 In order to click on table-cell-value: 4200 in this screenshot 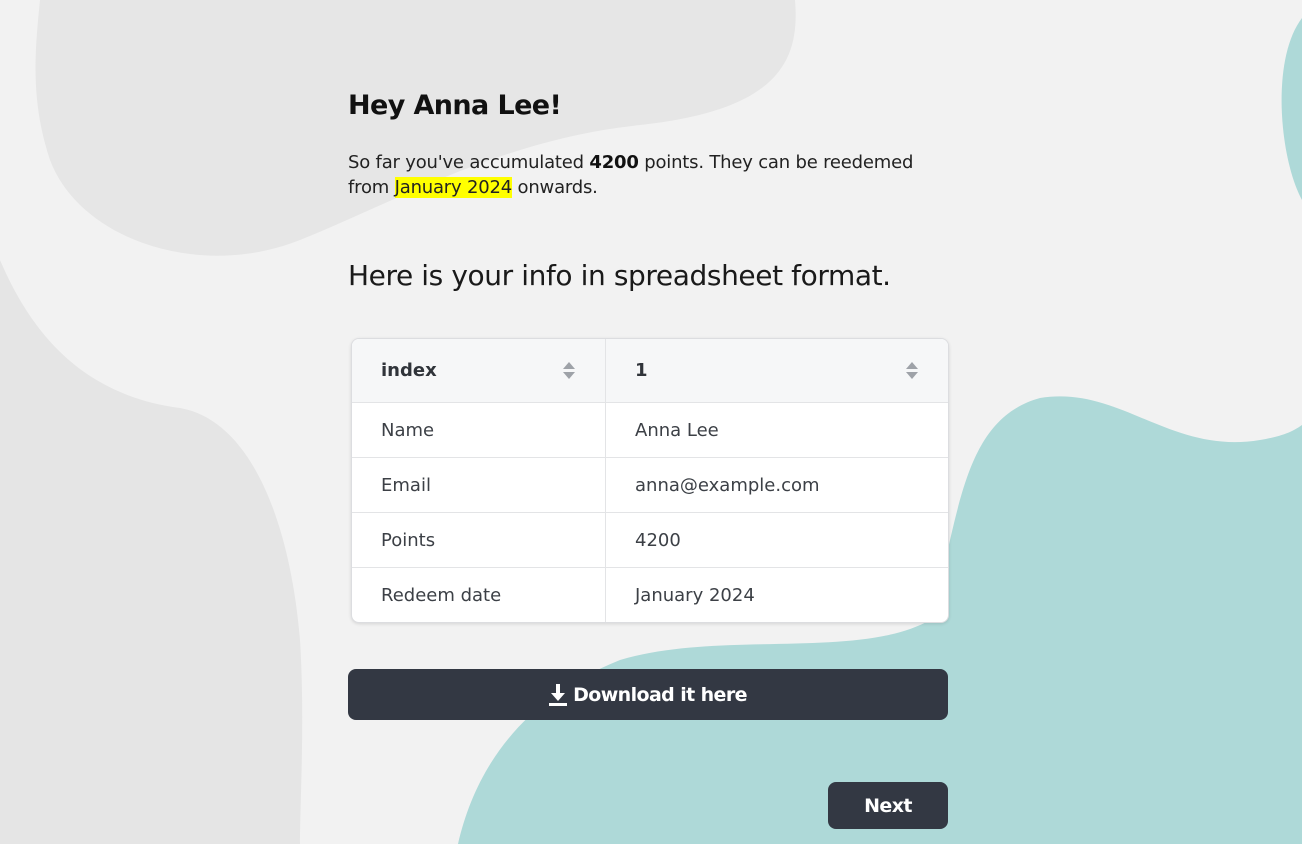, I will do `click(776, 540)`.